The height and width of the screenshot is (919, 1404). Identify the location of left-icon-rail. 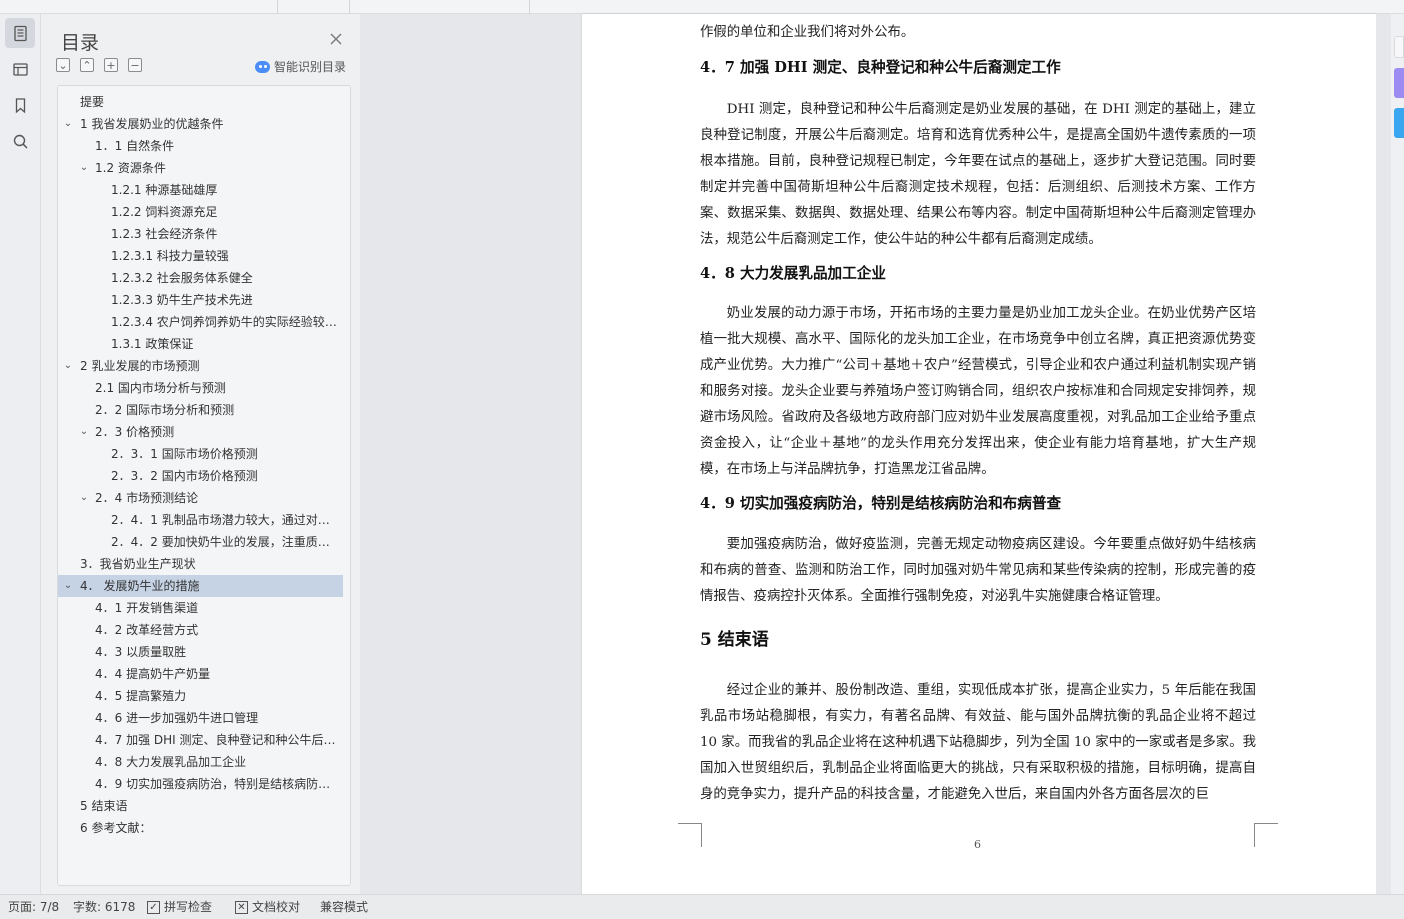
(20, 454).